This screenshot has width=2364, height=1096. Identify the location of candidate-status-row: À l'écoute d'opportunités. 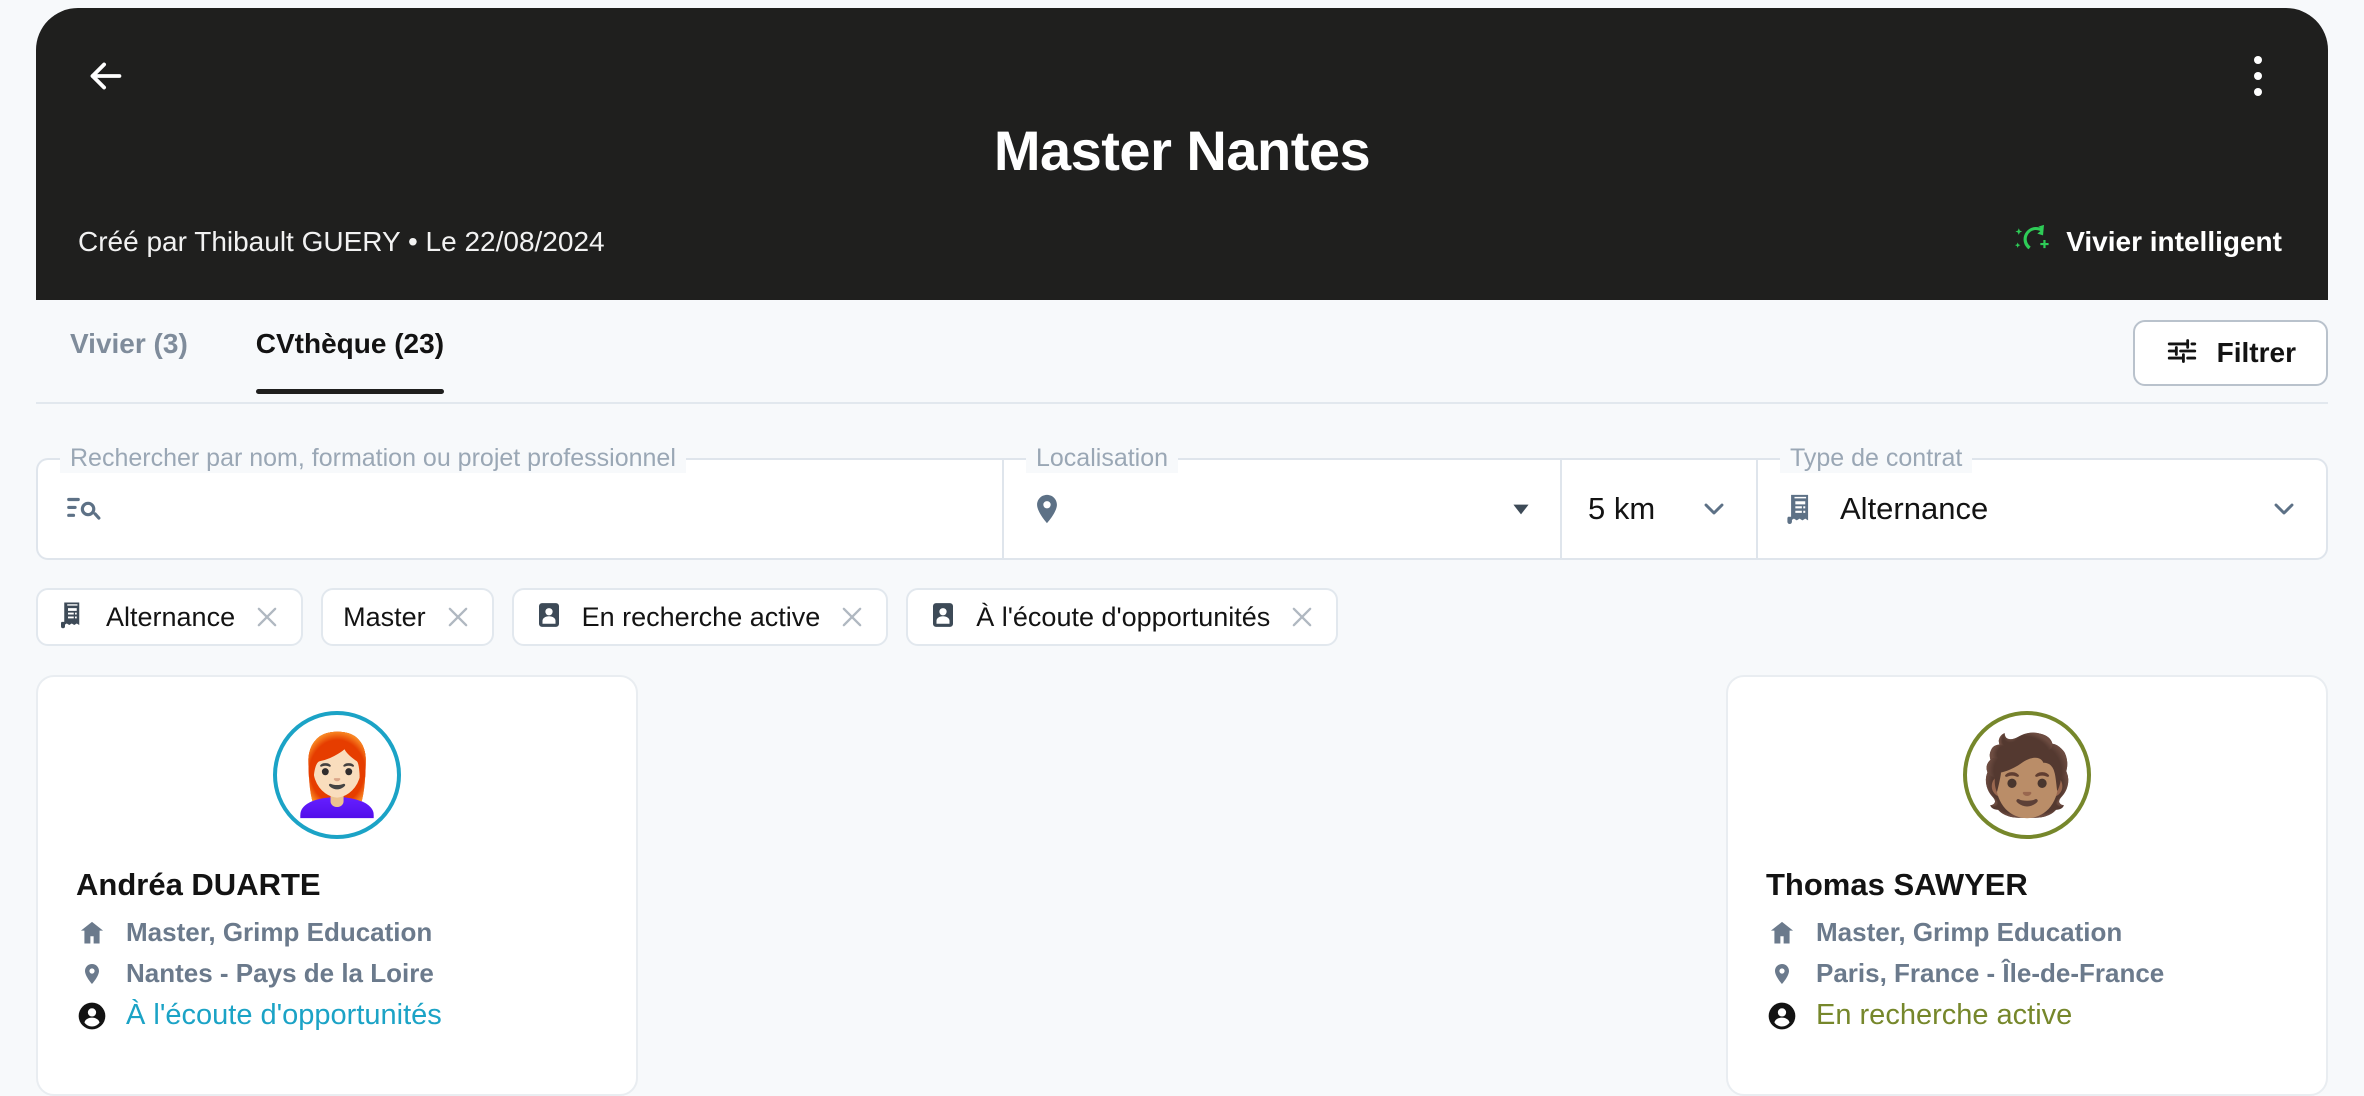
(337, 1015).